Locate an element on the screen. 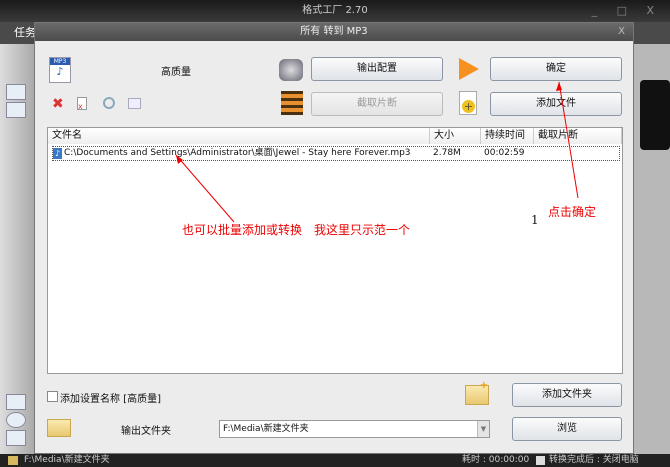 This screenshot has width=670, height=467. status-path: F:\Media\新建文件夹 is located at coordinates (67, 460).